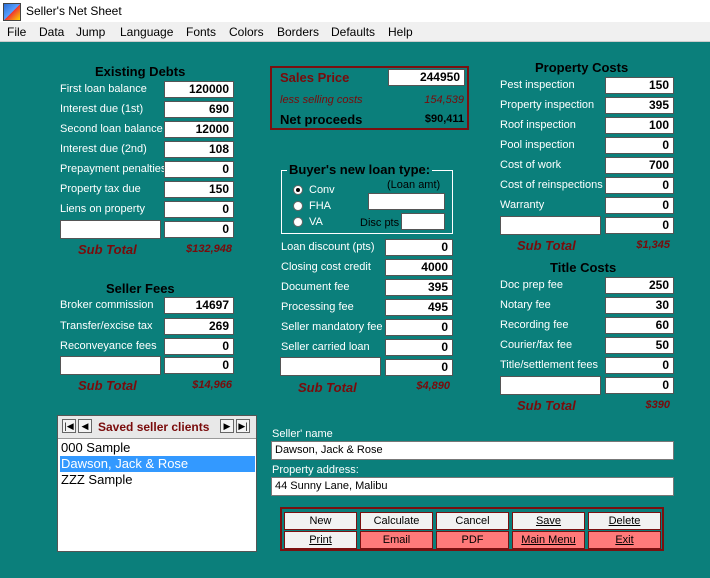  I want to click on delete-button: Delete, so click(624, 521).